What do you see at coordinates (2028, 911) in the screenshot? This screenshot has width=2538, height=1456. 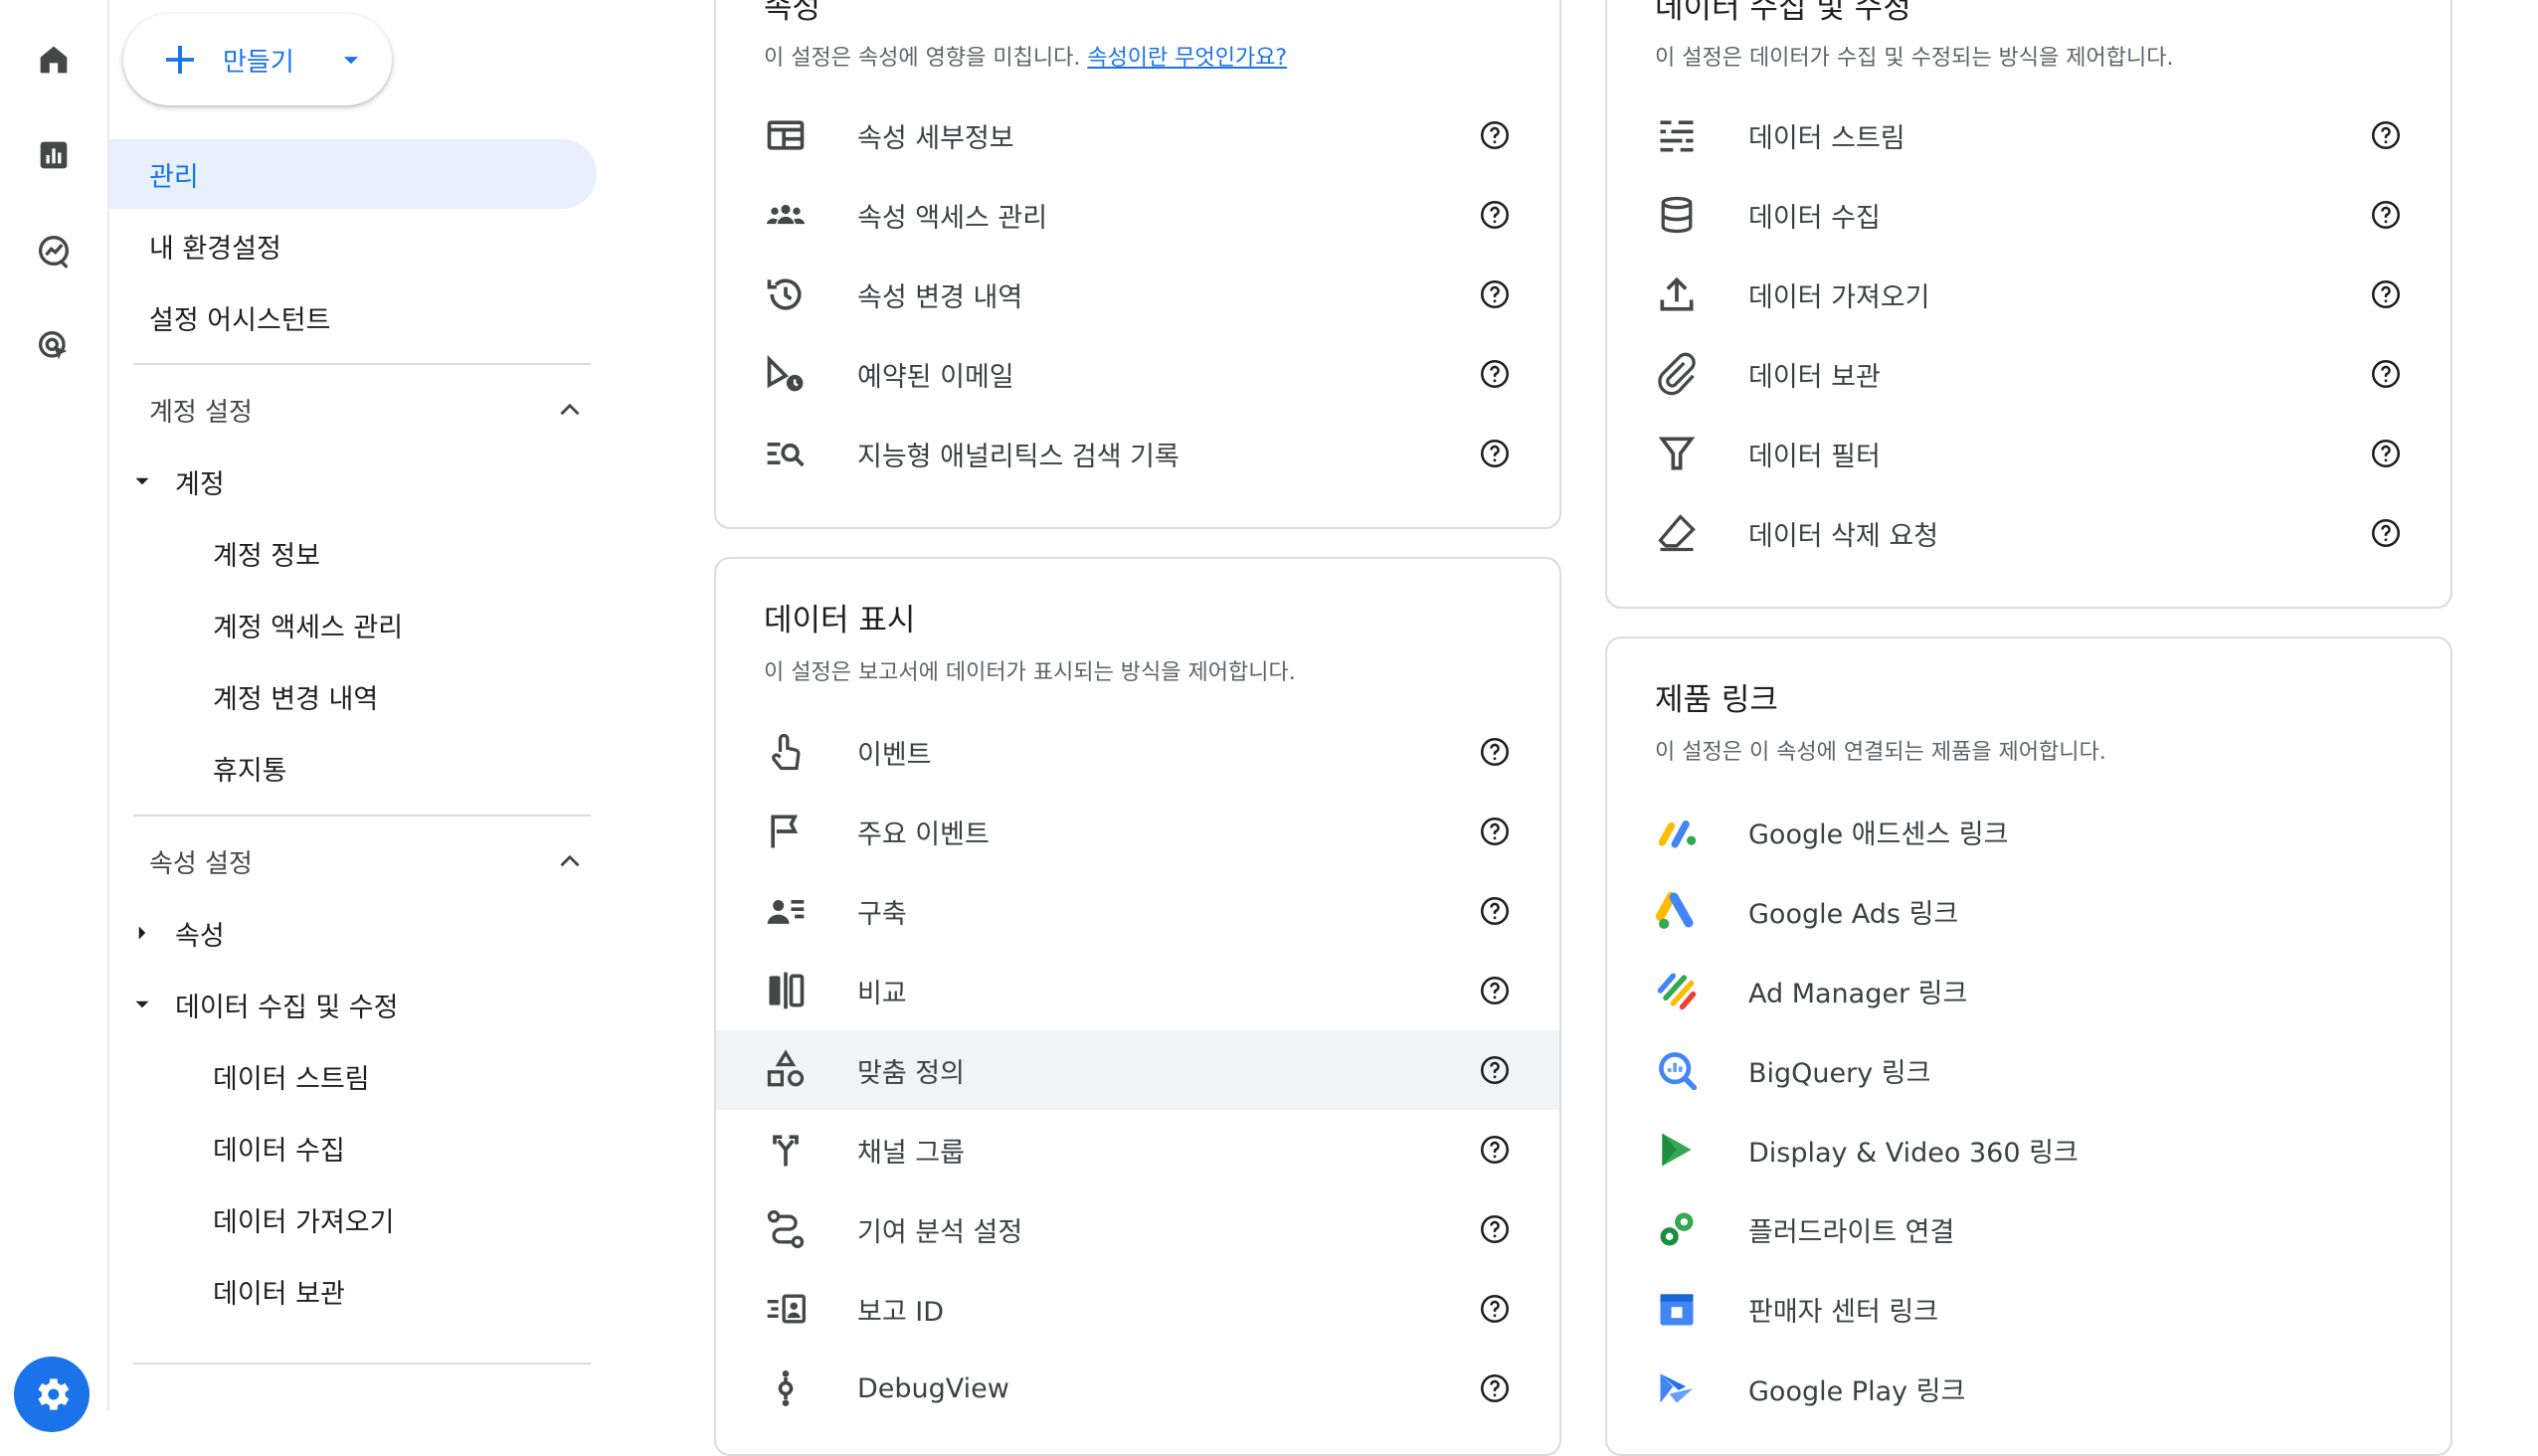 I see `row-google-ads-link: Google Ads 링크` at bounding box center [2028, 911].